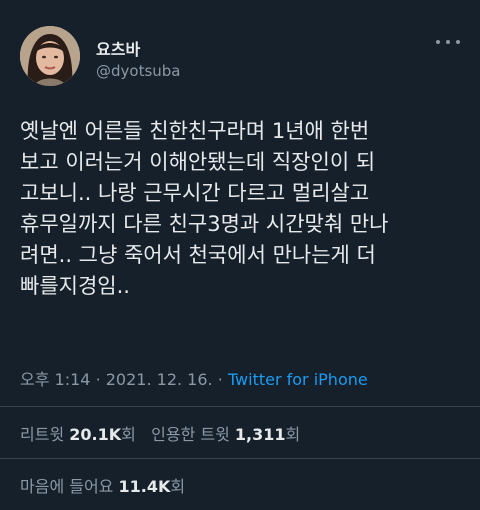 The image size is (480, 510). I want to click on tweet-date: 2021. 12. 16., so click(159, 379).